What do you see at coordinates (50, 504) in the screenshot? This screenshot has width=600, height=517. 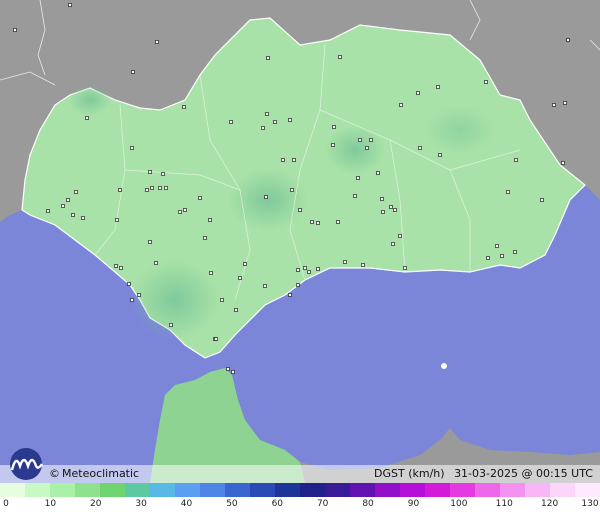 I see `legend-tick-label: 10` at bounding box center [50, 504].